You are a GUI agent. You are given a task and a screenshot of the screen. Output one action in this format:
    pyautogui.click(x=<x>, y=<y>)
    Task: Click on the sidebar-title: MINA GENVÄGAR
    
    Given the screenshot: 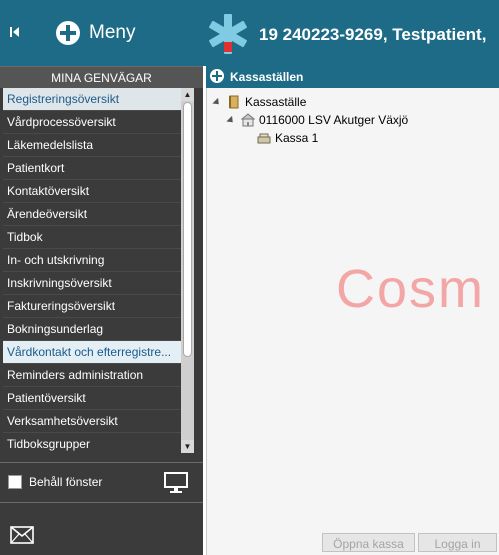 What is the action you would take?
    pyautogui.click(x=101, y=77)
    